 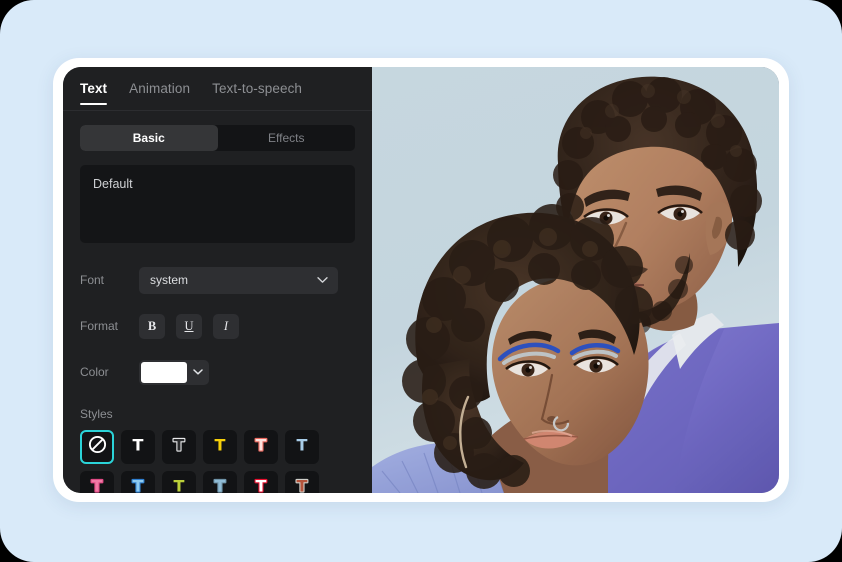 I want to click on segment-basic: Basic, so click(x=149, y=138).